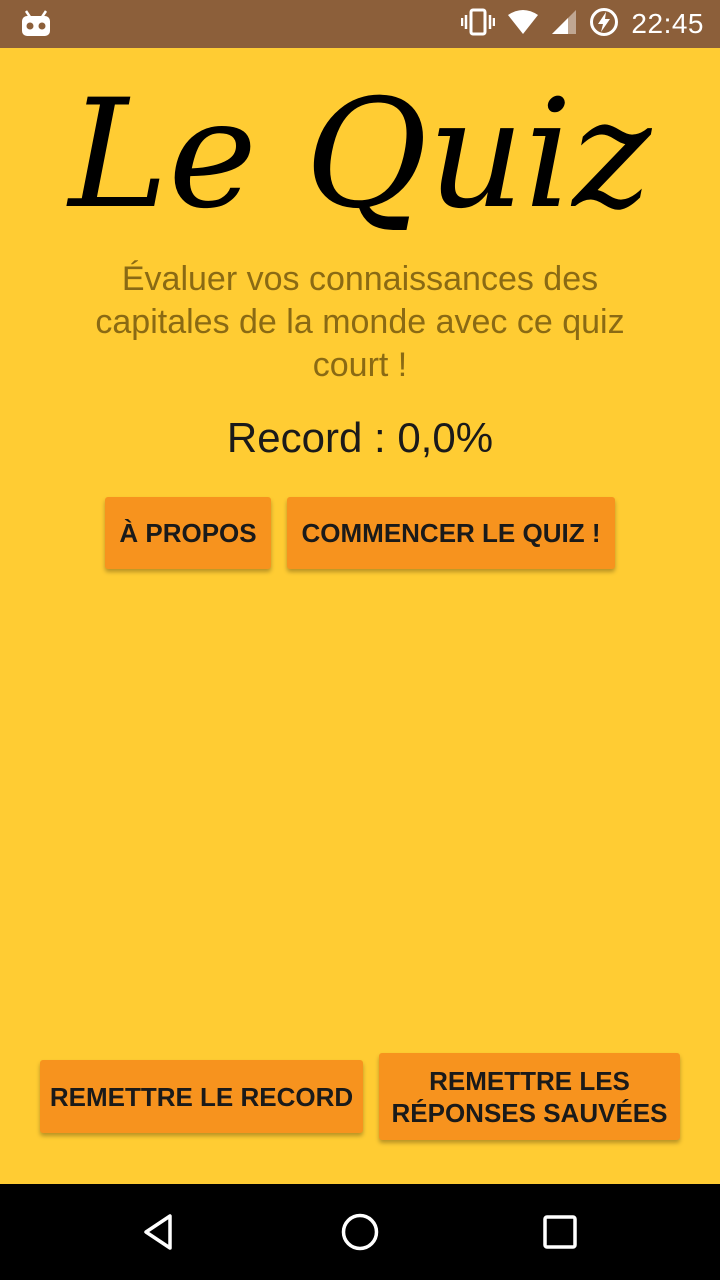  I want to click on vibrate-icon, so click(478, 24).